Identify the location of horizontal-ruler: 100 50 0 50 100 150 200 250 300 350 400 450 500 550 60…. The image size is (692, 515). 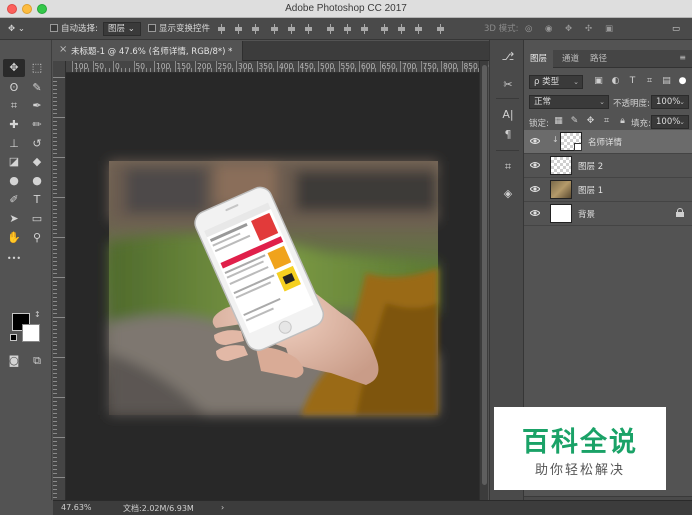
(283, 67).